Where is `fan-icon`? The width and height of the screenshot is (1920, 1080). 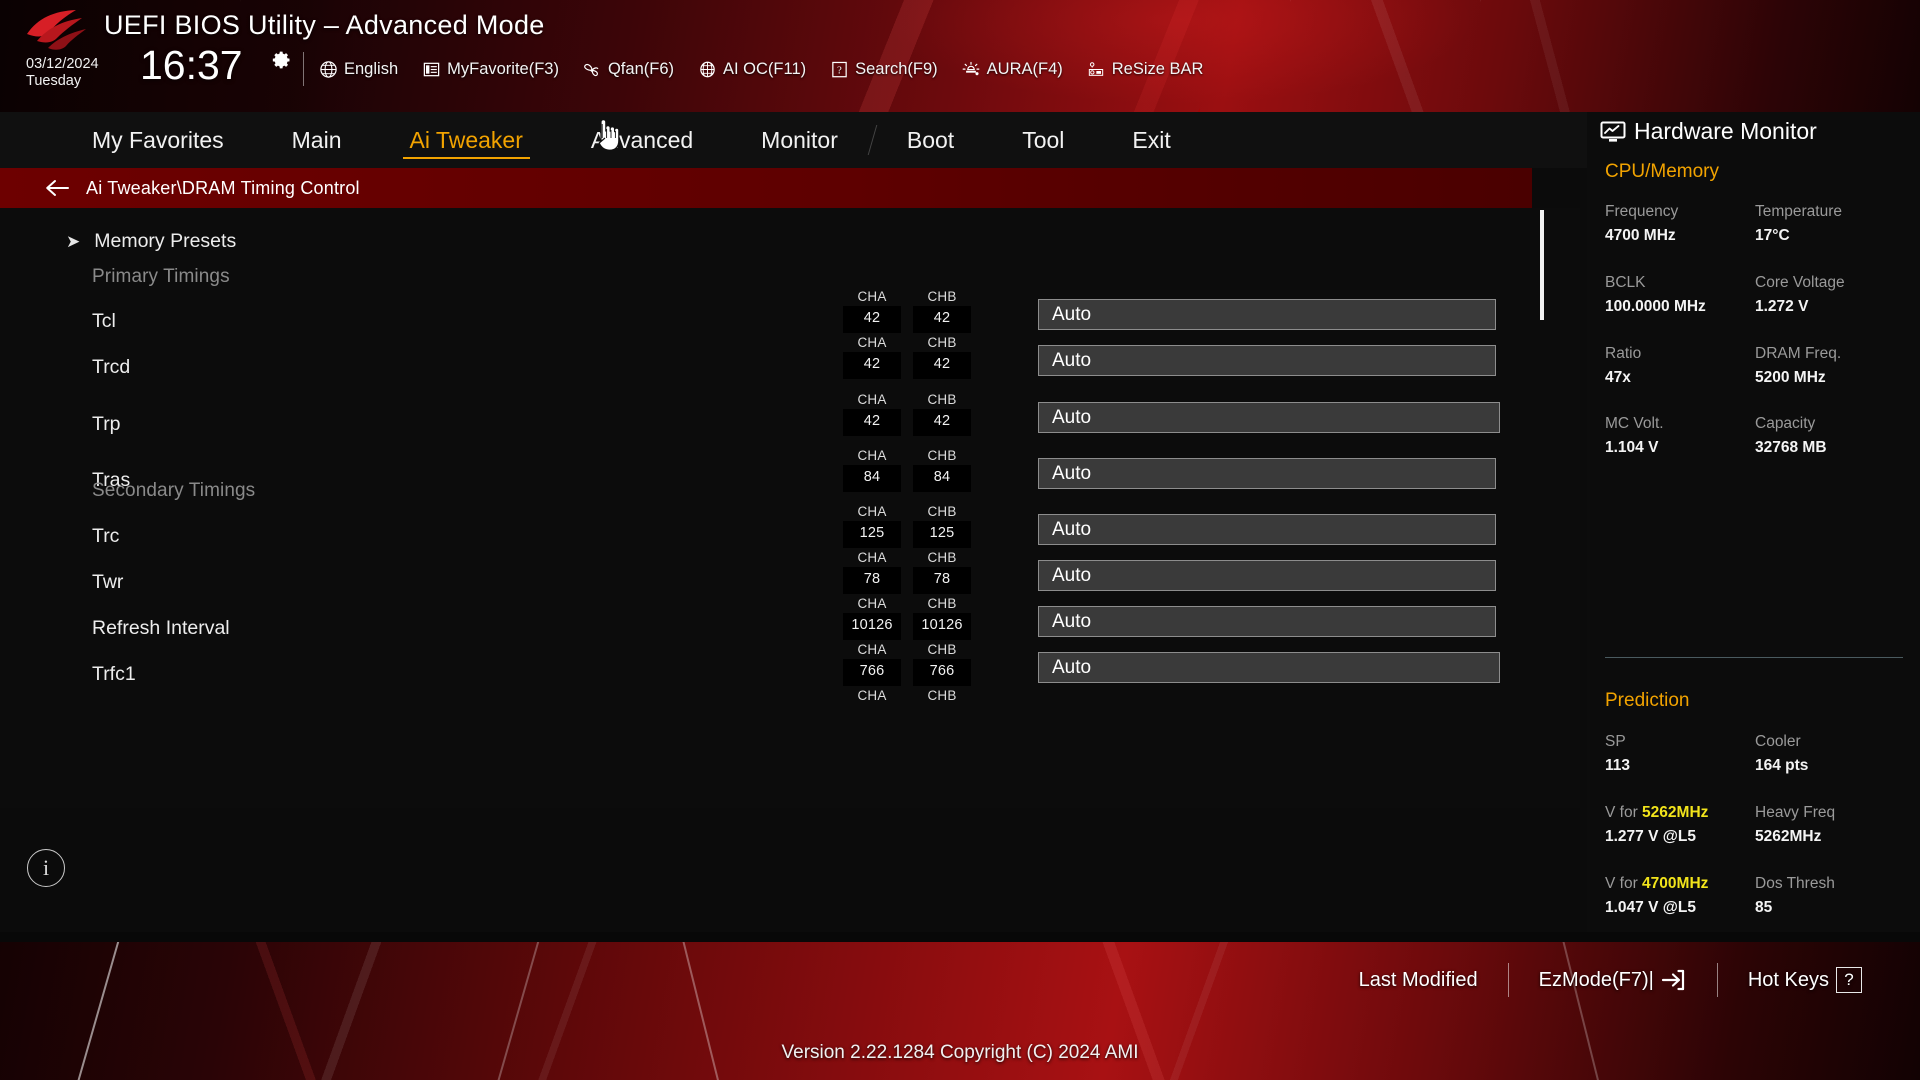 fan-icon is located at coordinates (592, 69).